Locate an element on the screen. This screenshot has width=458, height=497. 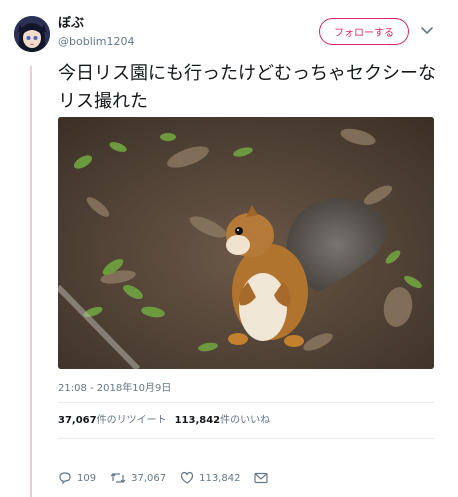
reply-count: 109 is located at coordinates (87, 478).